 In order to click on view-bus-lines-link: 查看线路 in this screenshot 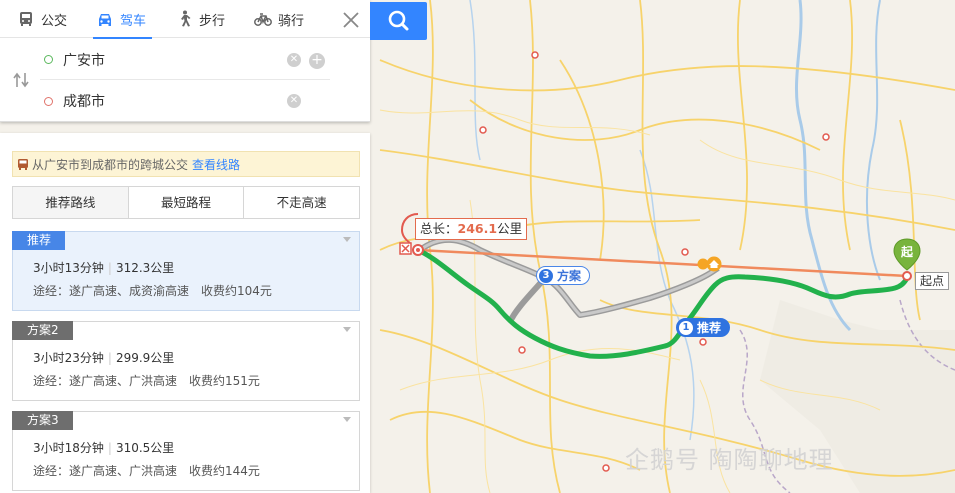, I will do `click(216, 164)`.